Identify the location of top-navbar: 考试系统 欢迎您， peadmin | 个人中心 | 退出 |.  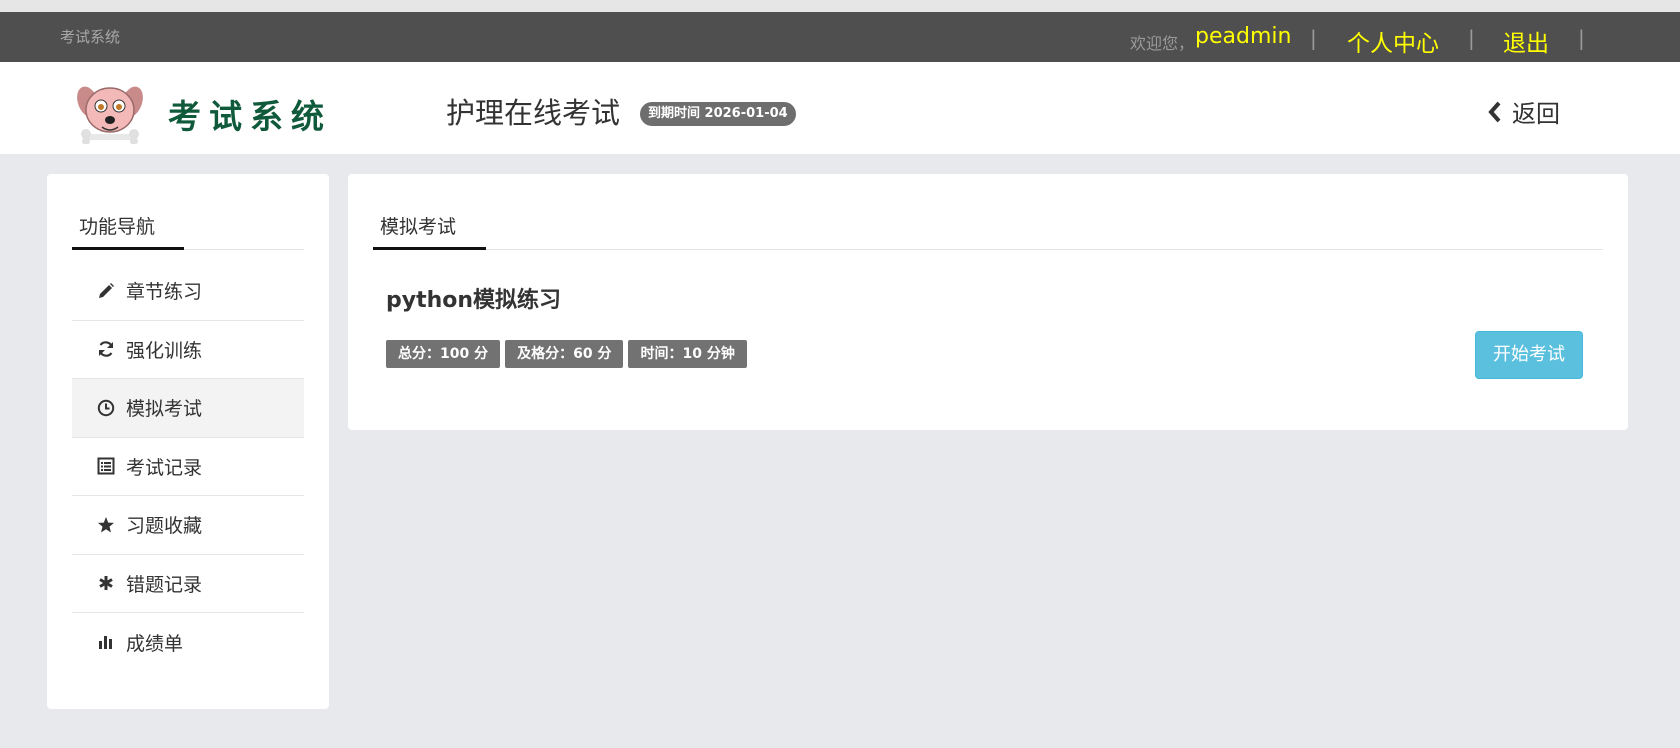
(840, 37).